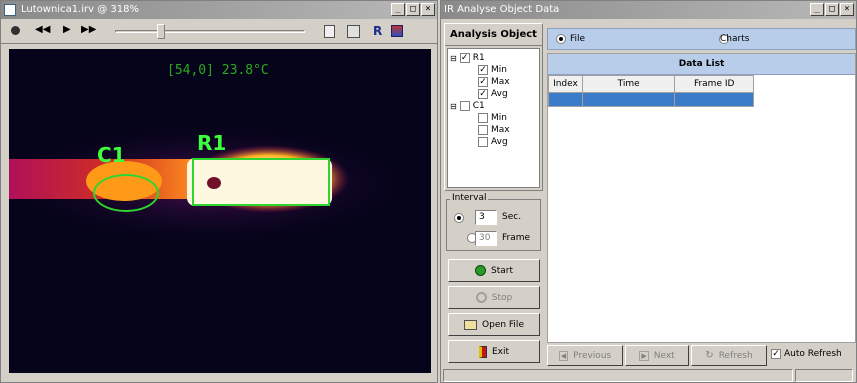 Image resolution: width=857 pixels, height=383 pixels. Describe the element at coordinates (481, 297) in the screenshot. I see `stop-icon` at that location.